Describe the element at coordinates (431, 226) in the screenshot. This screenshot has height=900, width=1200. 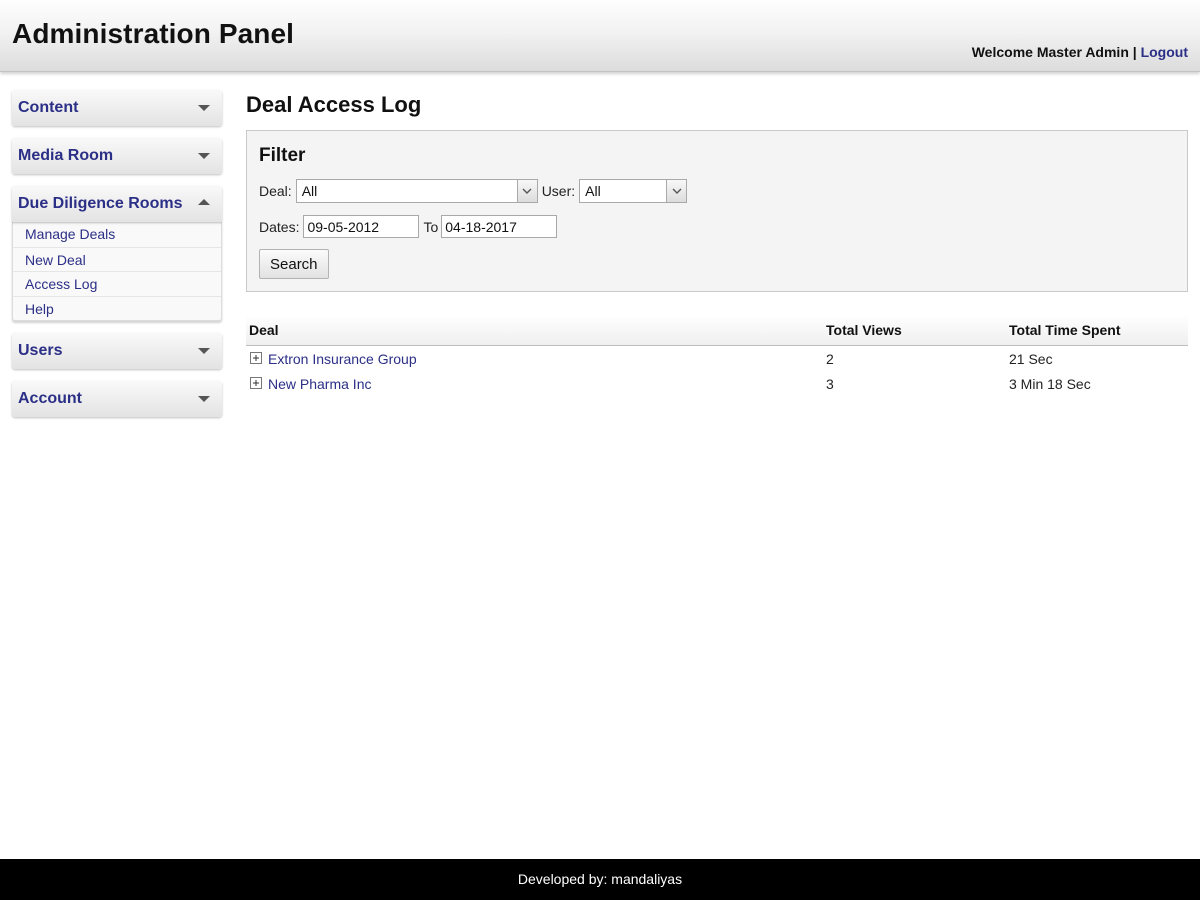
I see `to-label: To` at that location.